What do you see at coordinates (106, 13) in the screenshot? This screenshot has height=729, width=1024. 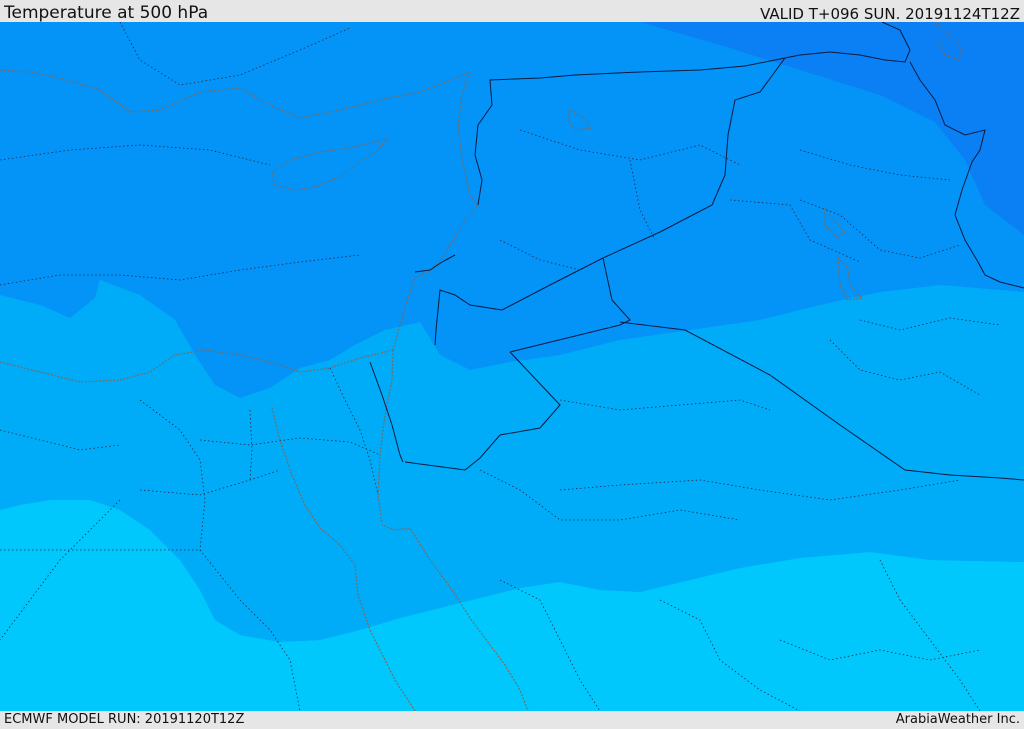 I see `map-title: Temperature at 500 hPa` at bounding box center [106, 13].